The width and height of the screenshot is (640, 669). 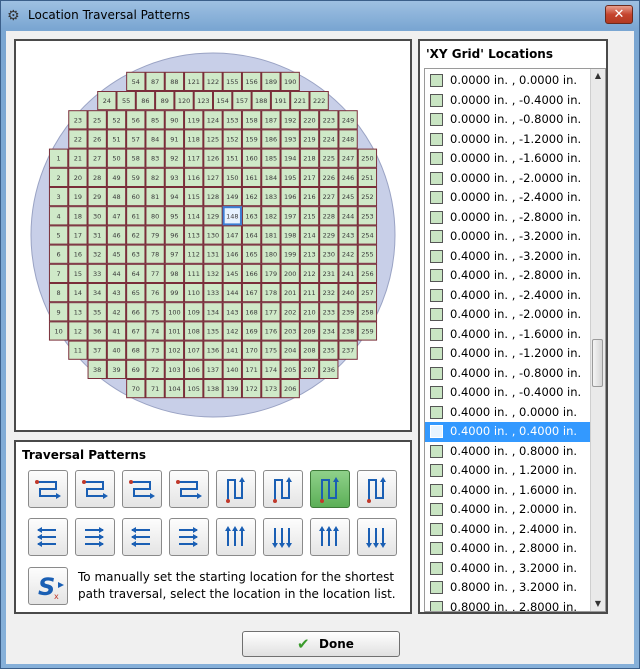 I want to click on die-cell: 216, so click(x=309, y=197).